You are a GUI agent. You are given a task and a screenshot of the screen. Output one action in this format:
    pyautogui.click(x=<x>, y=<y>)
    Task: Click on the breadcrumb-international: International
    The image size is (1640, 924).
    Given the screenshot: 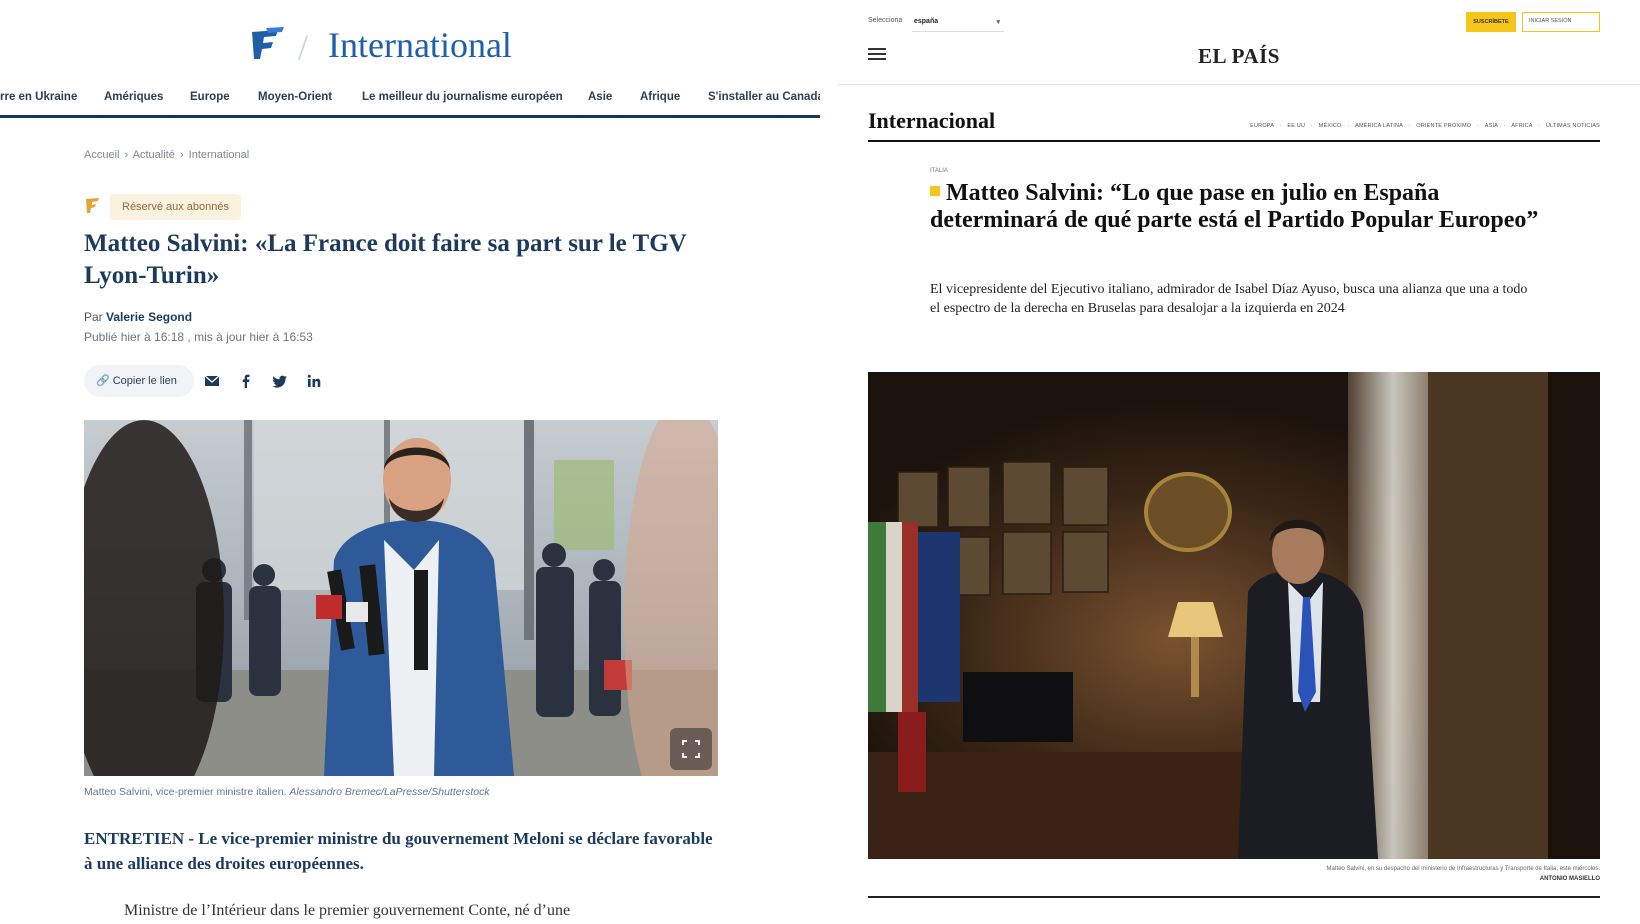 What is the action you would take?
    pyautogui.click(x=219, y=155)
    